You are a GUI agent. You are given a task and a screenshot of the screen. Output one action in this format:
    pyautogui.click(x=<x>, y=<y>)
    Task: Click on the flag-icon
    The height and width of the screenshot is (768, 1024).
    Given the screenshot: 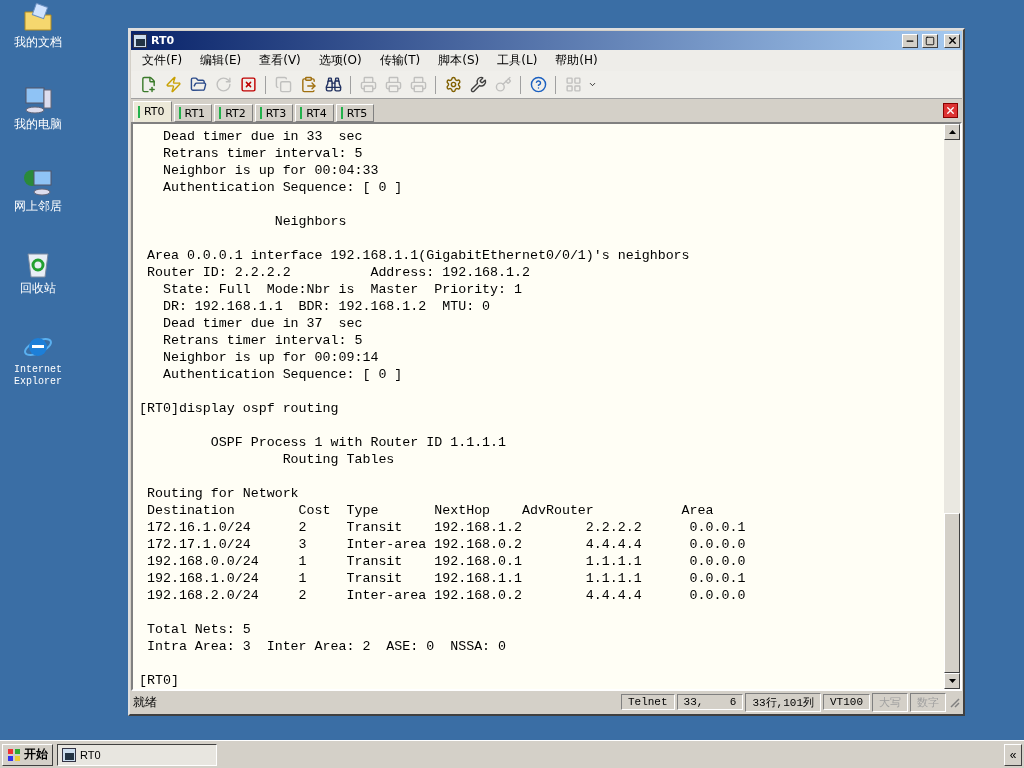 What is the action you would take?
    pyautogui.click(x=14, y=754)
    